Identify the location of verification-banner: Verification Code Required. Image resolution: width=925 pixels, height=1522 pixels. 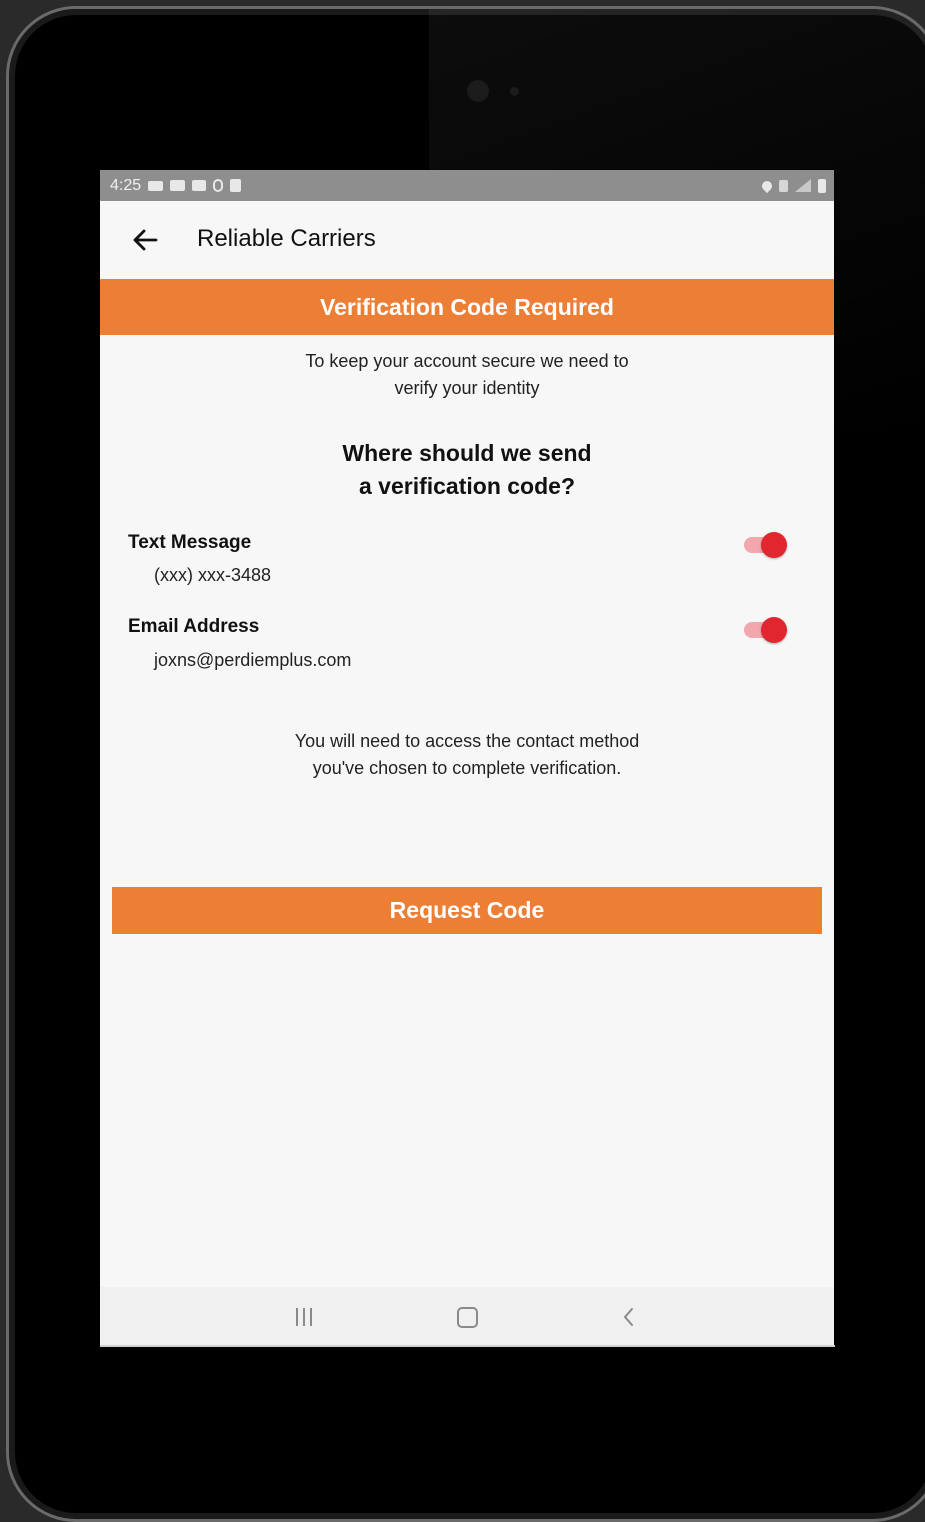
(467, 307).